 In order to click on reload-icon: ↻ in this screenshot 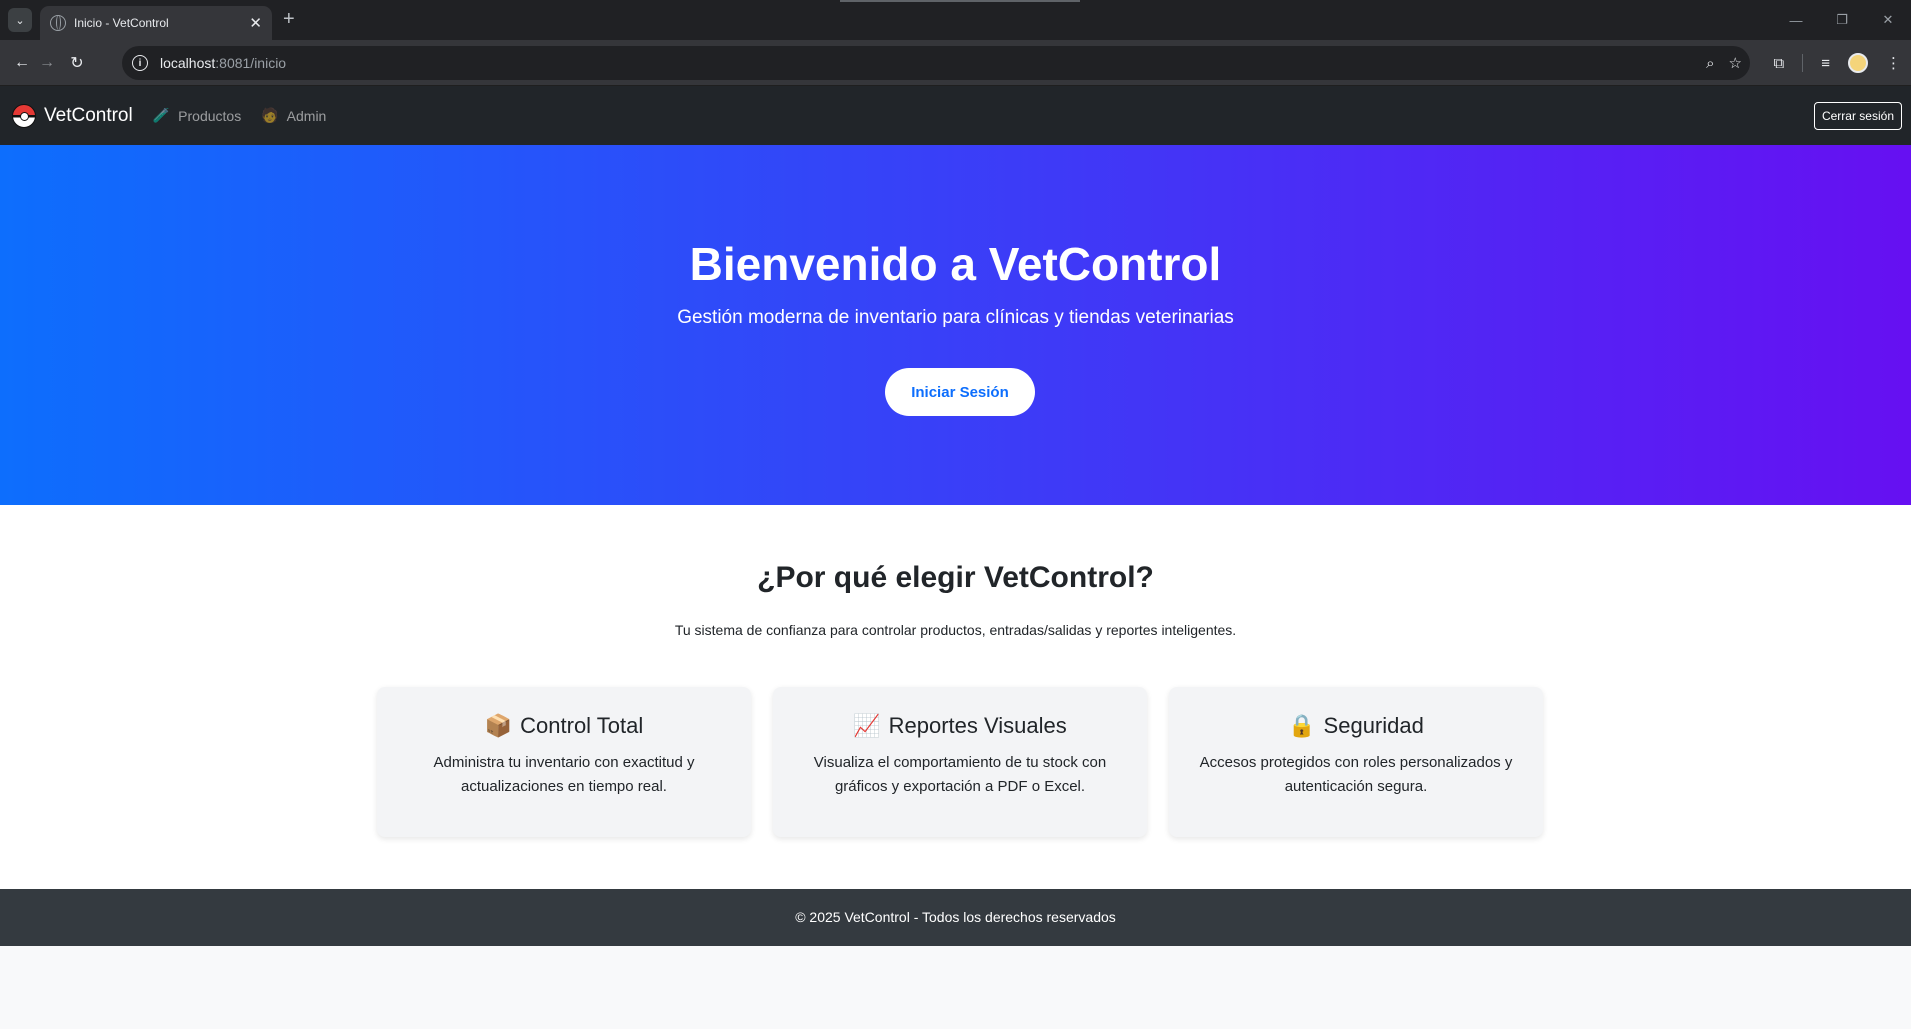, I will do `click(77, 63)`.